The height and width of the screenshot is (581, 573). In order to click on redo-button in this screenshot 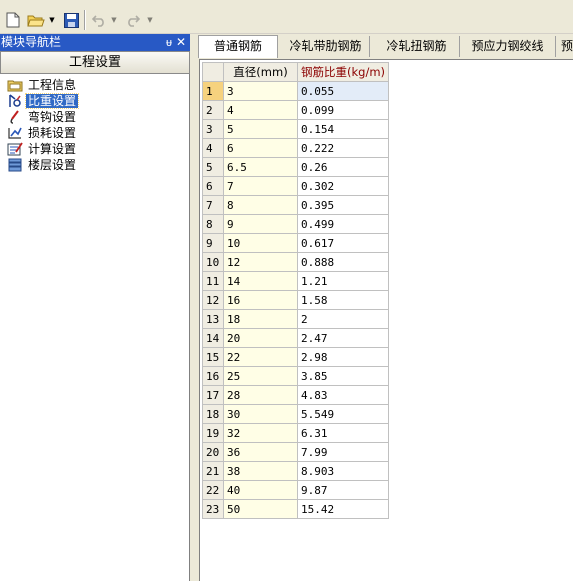, I will do `click(133, 20)`.